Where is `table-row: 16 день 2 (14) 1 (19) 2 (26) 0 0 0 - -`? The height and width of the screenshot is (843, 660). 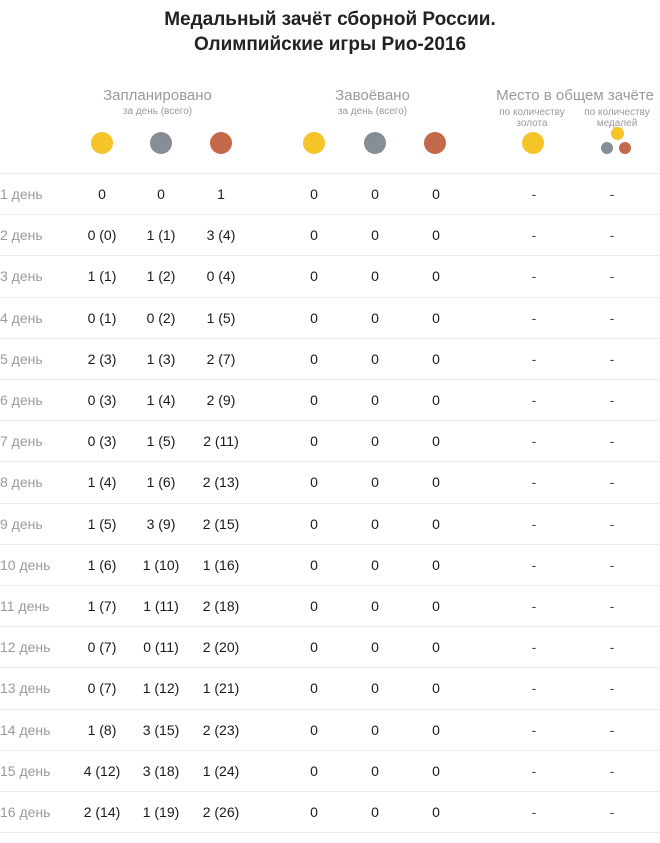 table-row: 16 день 2 (14) 1 (19) 2 (26) 0 0 0 - - is located at coordinates (330, 812).